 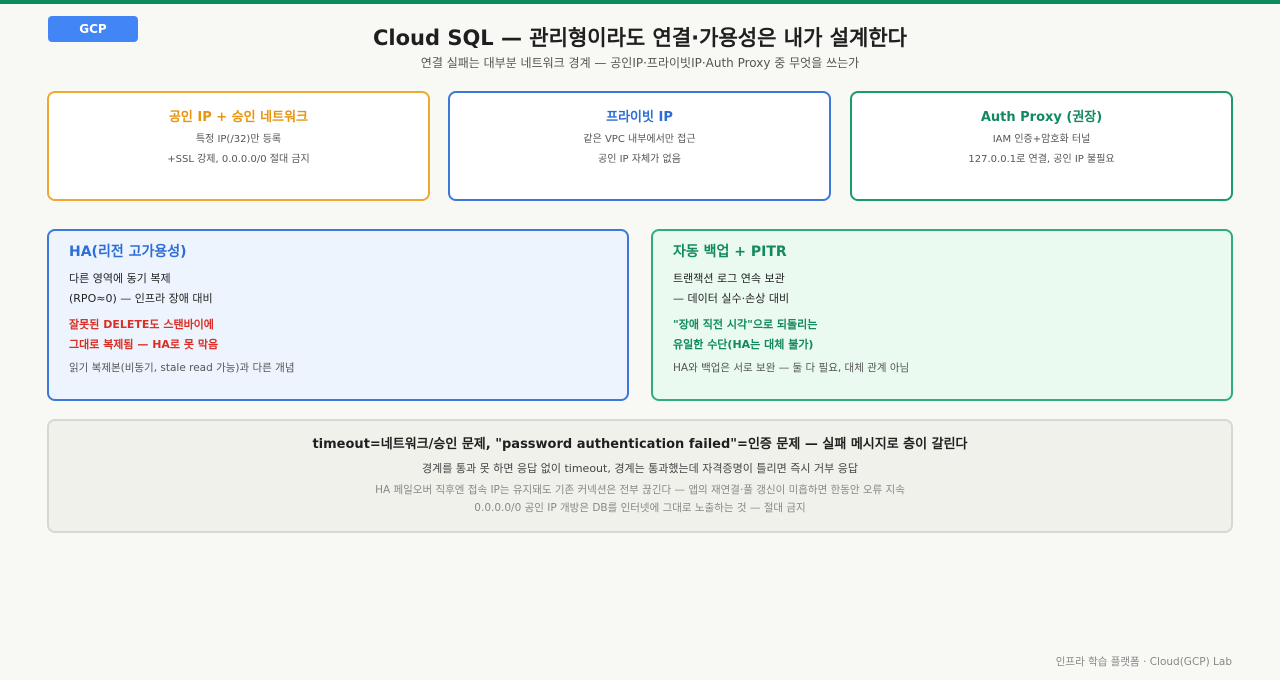 I want to click on ha-warning-line: 그대로 복제됨 — HA로 못 막음, so click(x=144, y=344).